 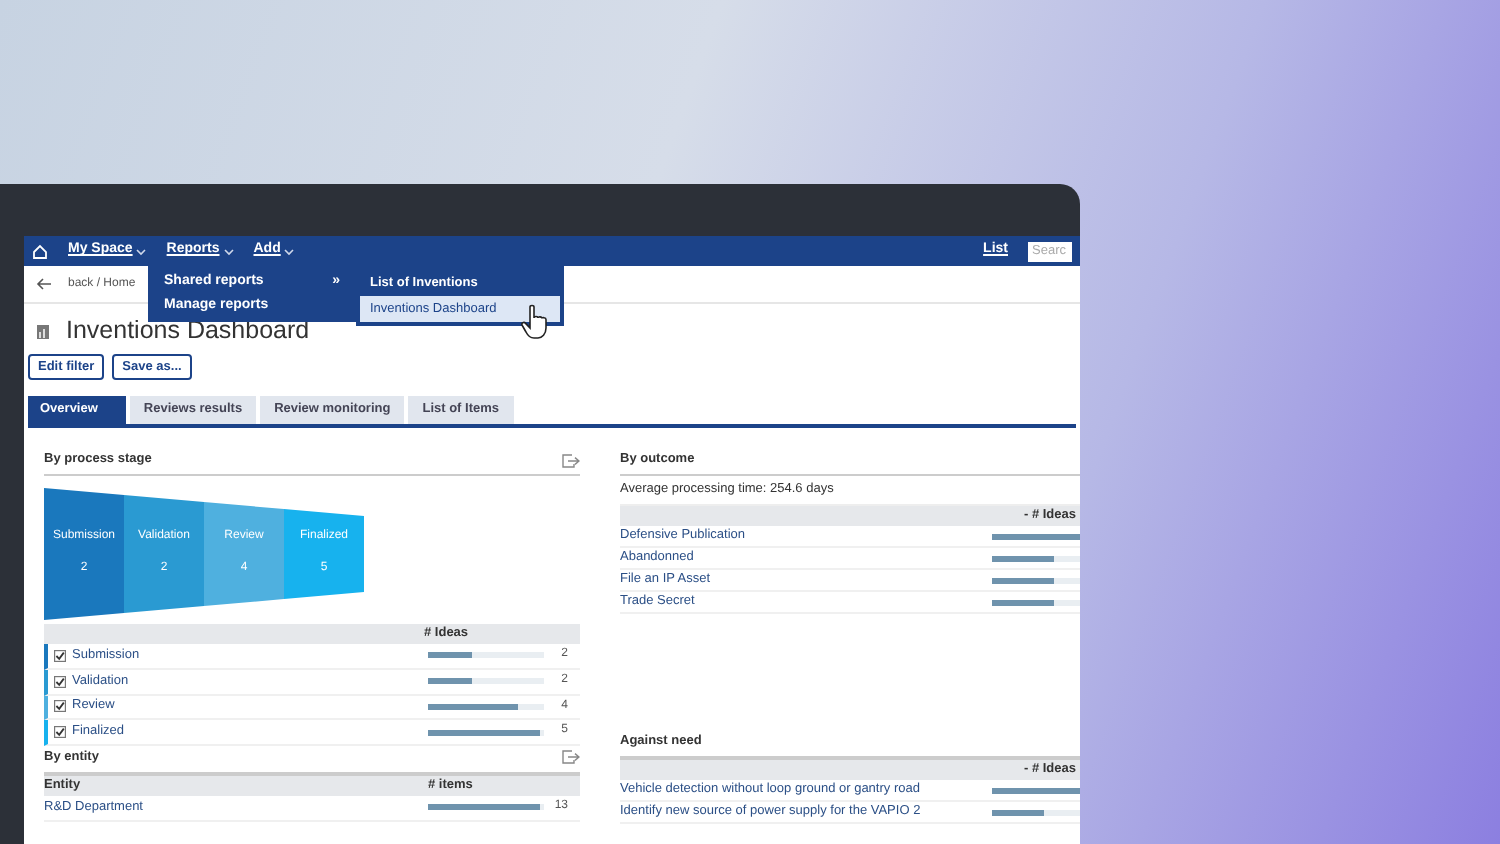 I want to click on report-icon, so click(x=43, y=331).